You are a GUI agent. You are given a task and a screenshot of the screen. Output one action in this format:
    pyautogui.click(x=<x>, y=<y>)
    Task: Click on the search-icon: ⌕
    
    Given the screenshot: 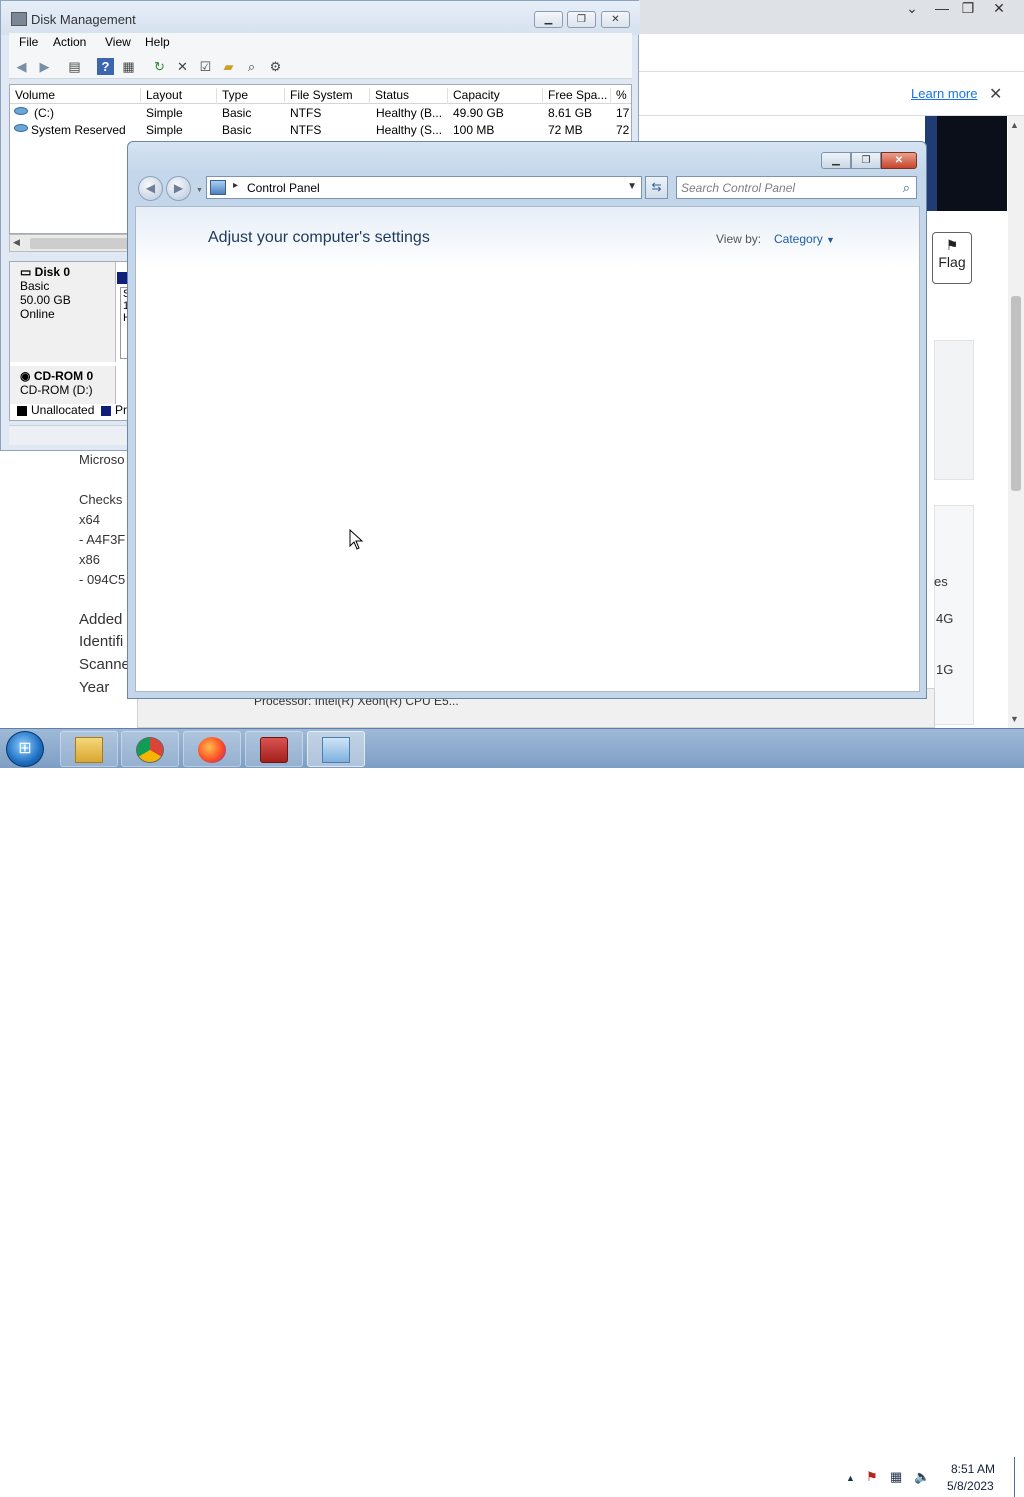 What is the action you would take?
    pyautogui.click(x=906, y=188)
    